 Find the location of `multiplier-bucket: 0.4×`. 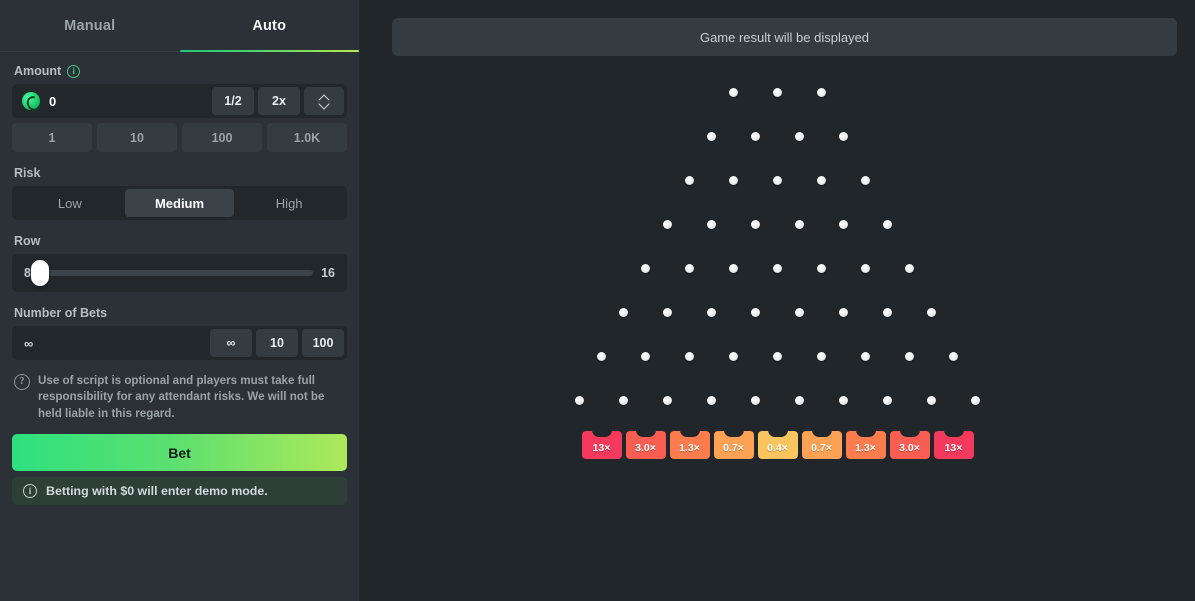

multiplier-bucket: 0.4× is located at coordinates (777, 445).